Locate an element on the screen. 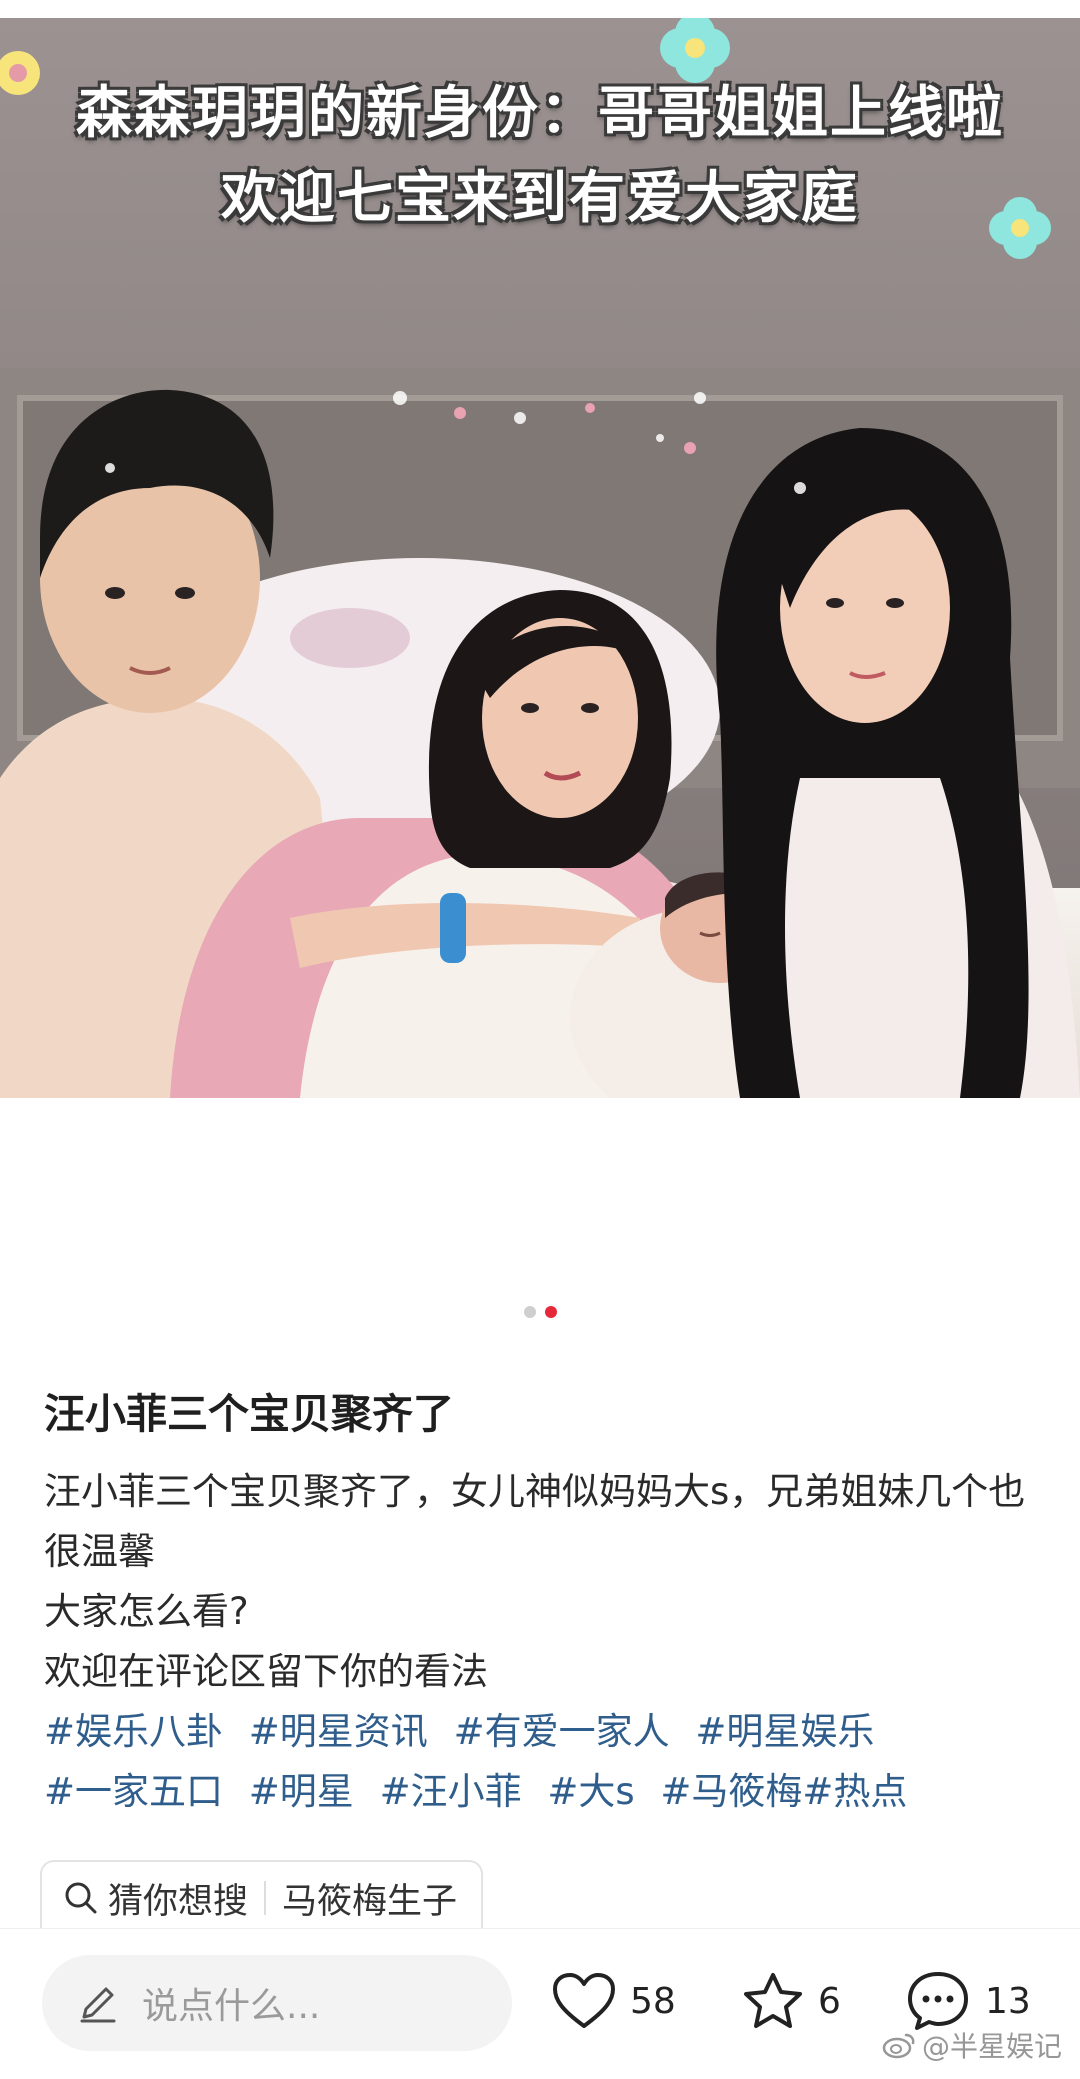 The height and width of the screenshot is (2079, 1080). star-icon is located at coordinates (773, 2000).